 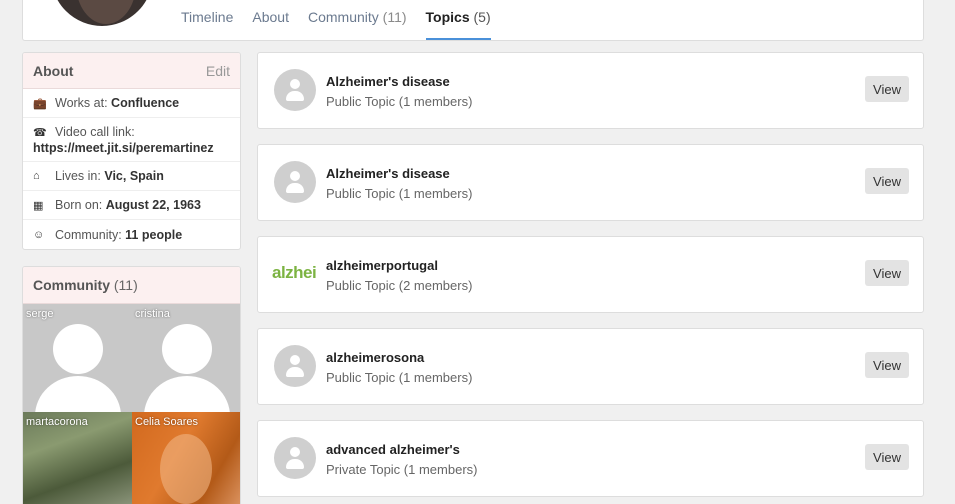 I want to click on about-title: About, so click(x=53, y=70).